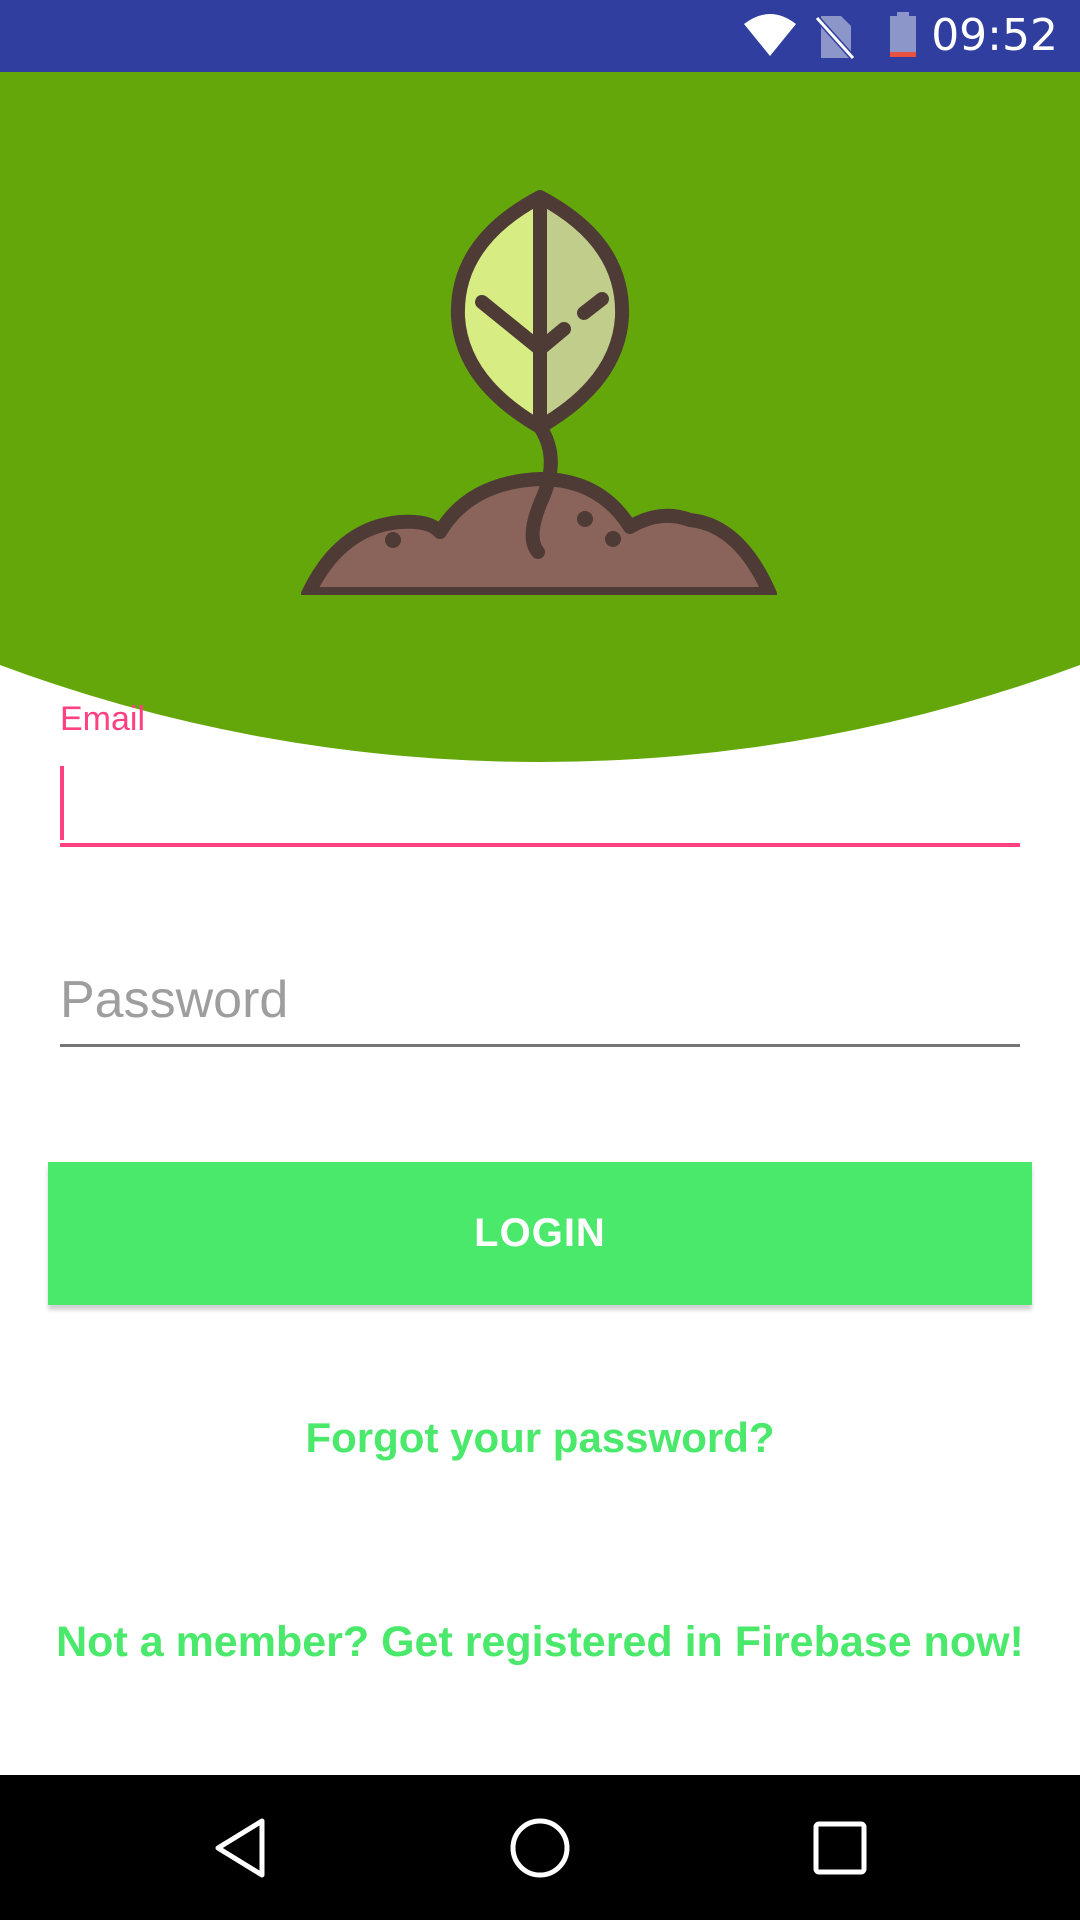 This screenshot has width=1080, height=1920. Describe the element at coordinates (835, 37) in the screenshot. I see `no-sim-icon` at that location.